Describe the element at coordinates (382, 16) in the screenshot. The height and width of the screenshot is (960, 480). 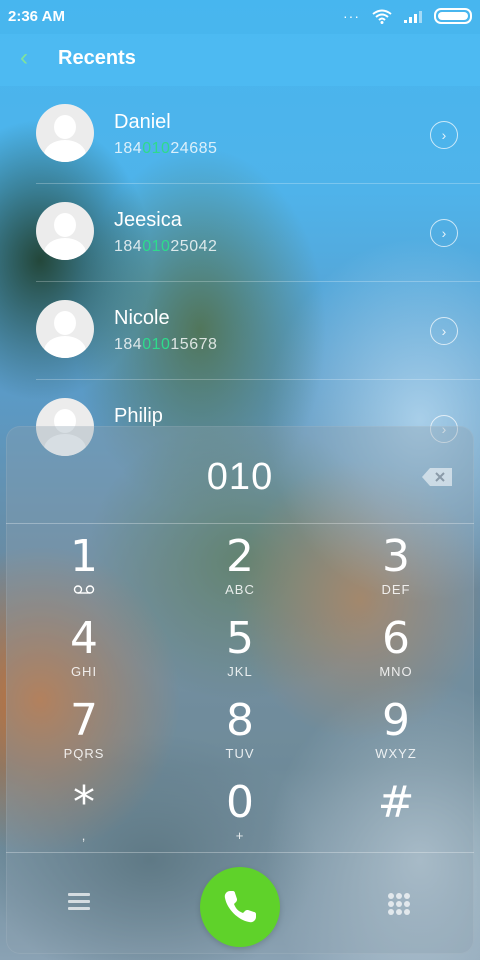
I see `wifi-icon` at that location.